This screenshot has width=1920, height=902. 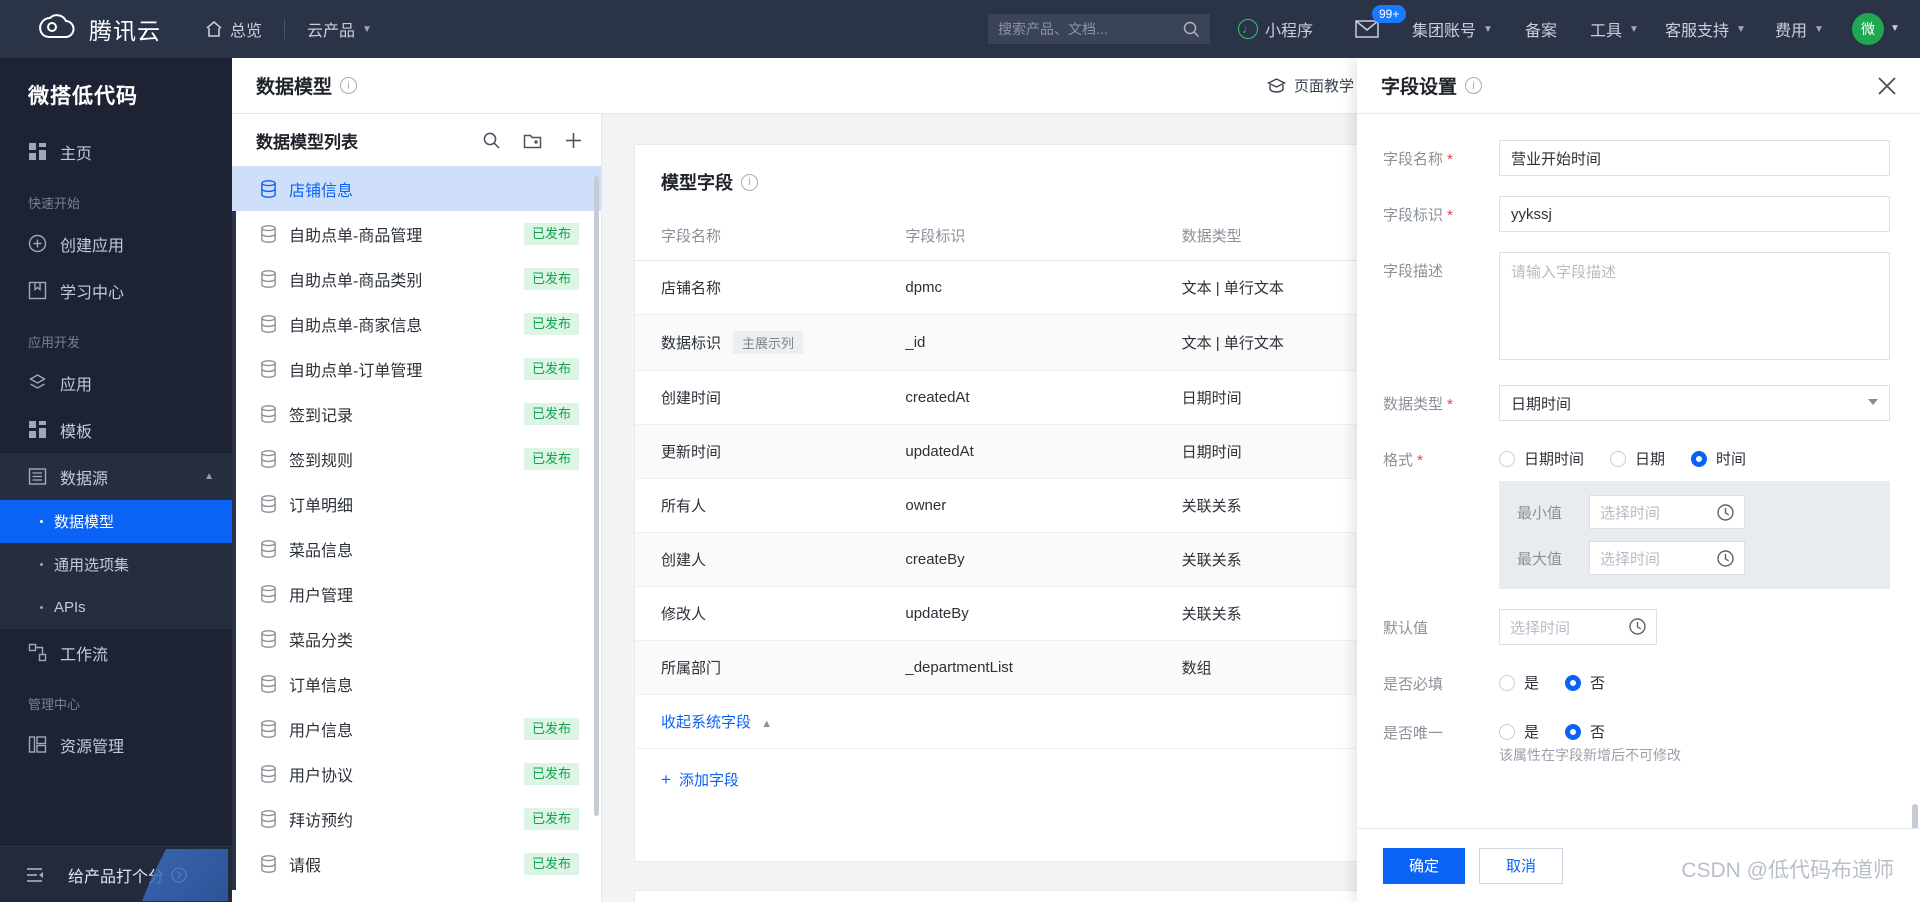 I want to click on format-option-datetime: 日期时间, so click(x=1541, y=458).